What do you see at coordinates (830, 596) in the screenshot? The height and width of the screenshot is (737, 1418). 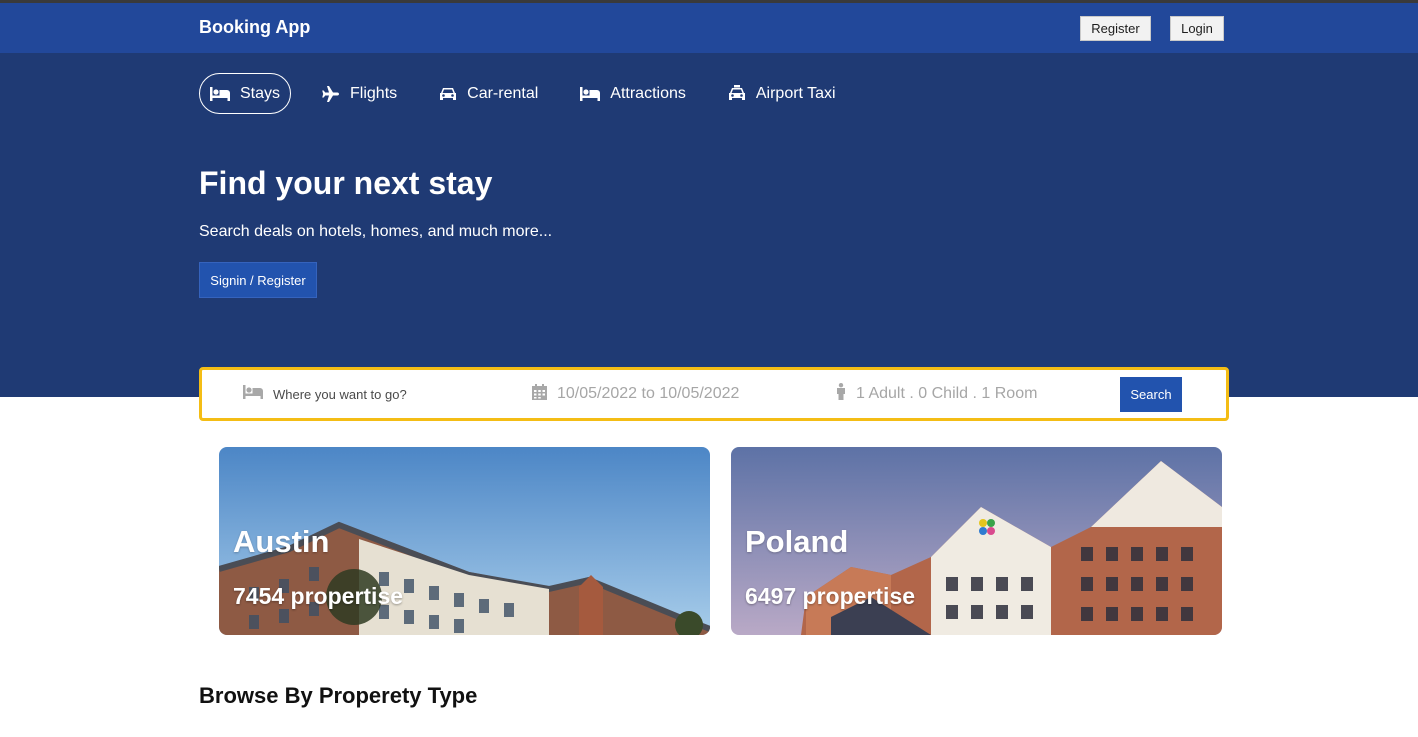 I see `card-property-count: 6497 propertise` at bounding box center [830, 596].